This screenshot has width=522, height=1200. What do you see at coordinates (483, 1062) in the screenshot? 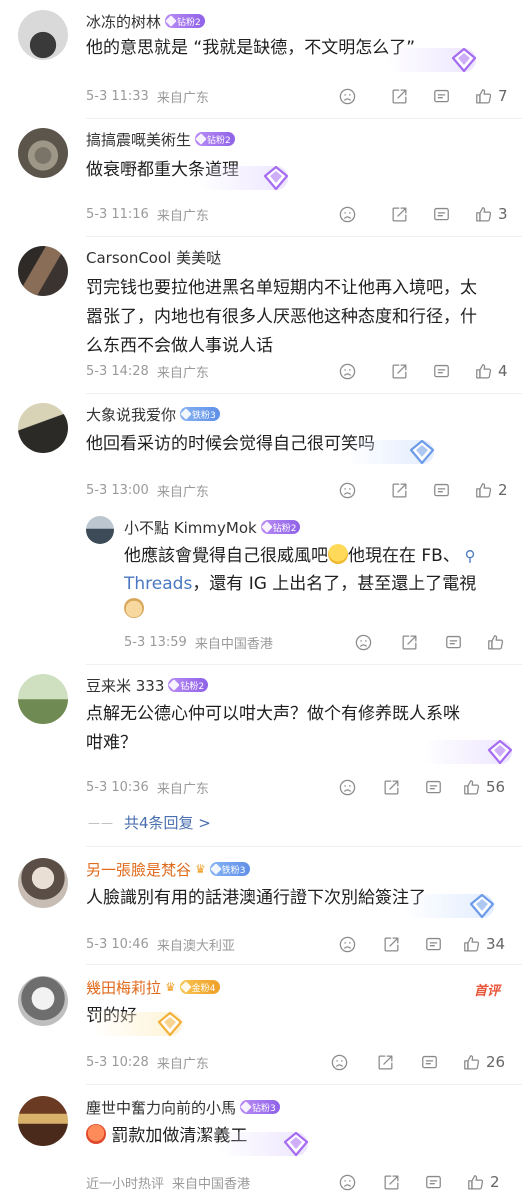
I see `like-button: 26` at bounding box center [483, 1062].